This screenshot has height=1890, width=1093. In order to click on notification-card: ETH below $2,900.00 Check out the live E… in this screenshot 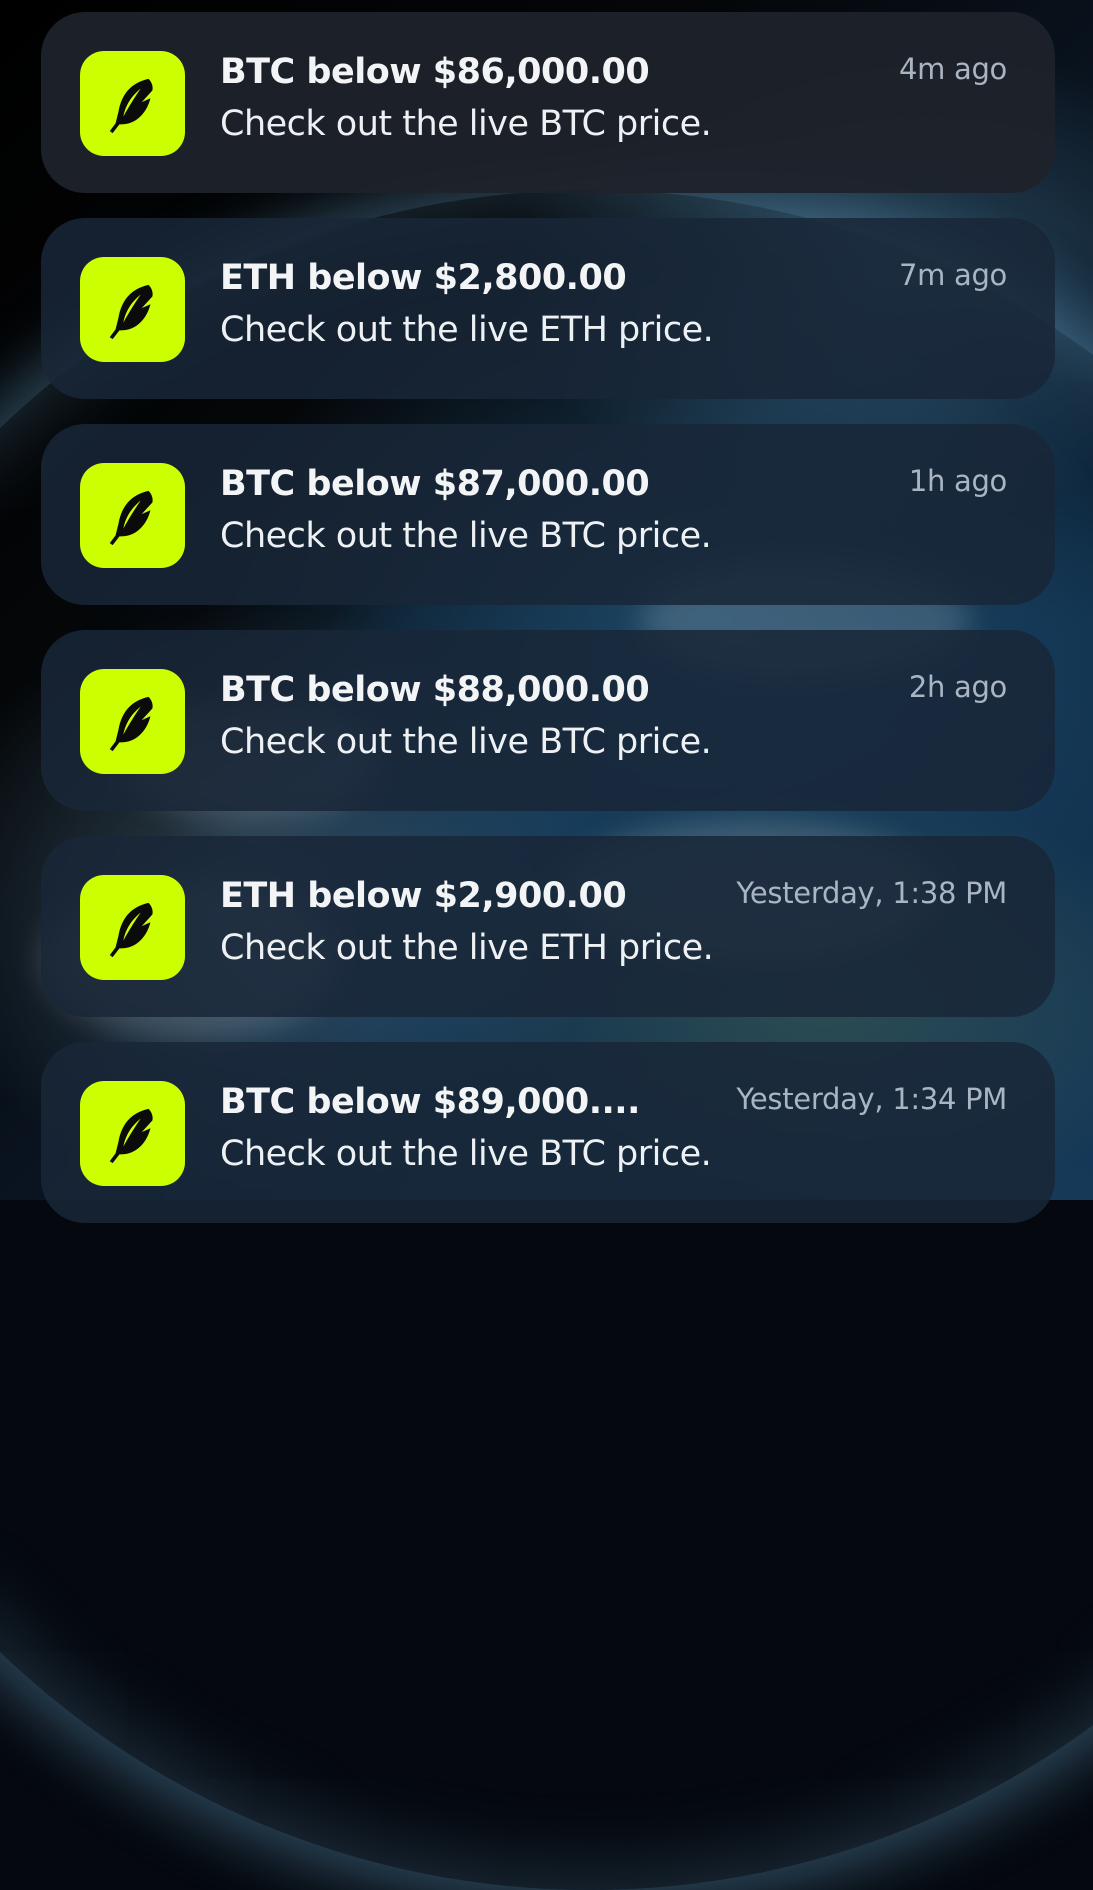, I will do `click(548, 926)`.